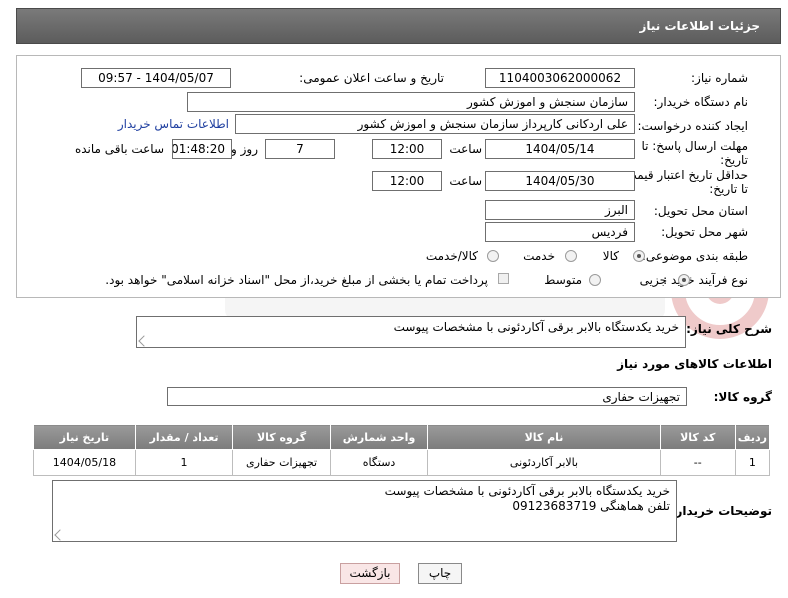  What do you see at coordinates (173, 124) in the screenshot?
I see `contact-info-link: اطلاعات تماس خریدار` at bounding box center [173, 124].